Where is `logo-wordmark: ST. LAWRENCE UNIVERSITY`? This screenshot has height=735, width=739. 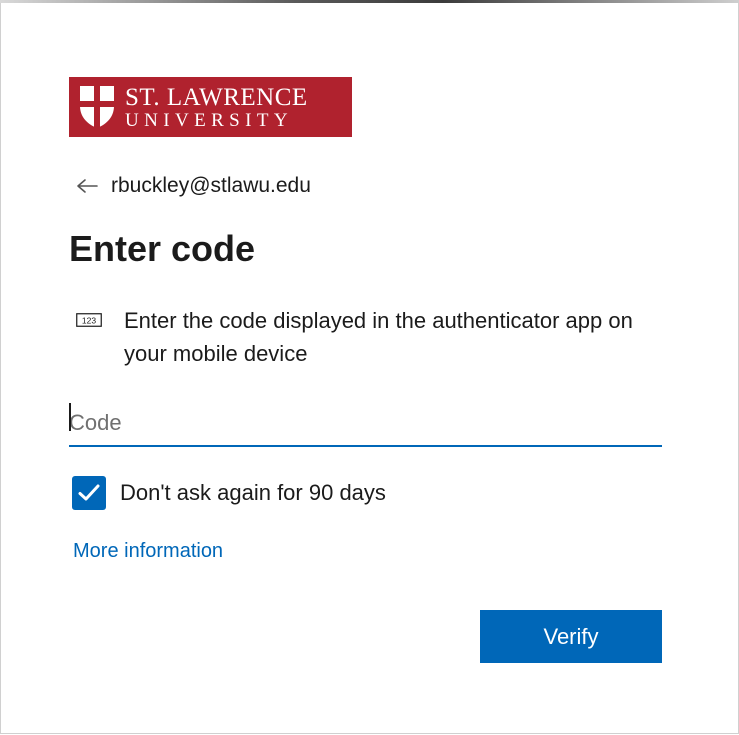 logo-wordmark: ST. LAWRENCE UNIVERSITY is located at coordinates (216, 107).